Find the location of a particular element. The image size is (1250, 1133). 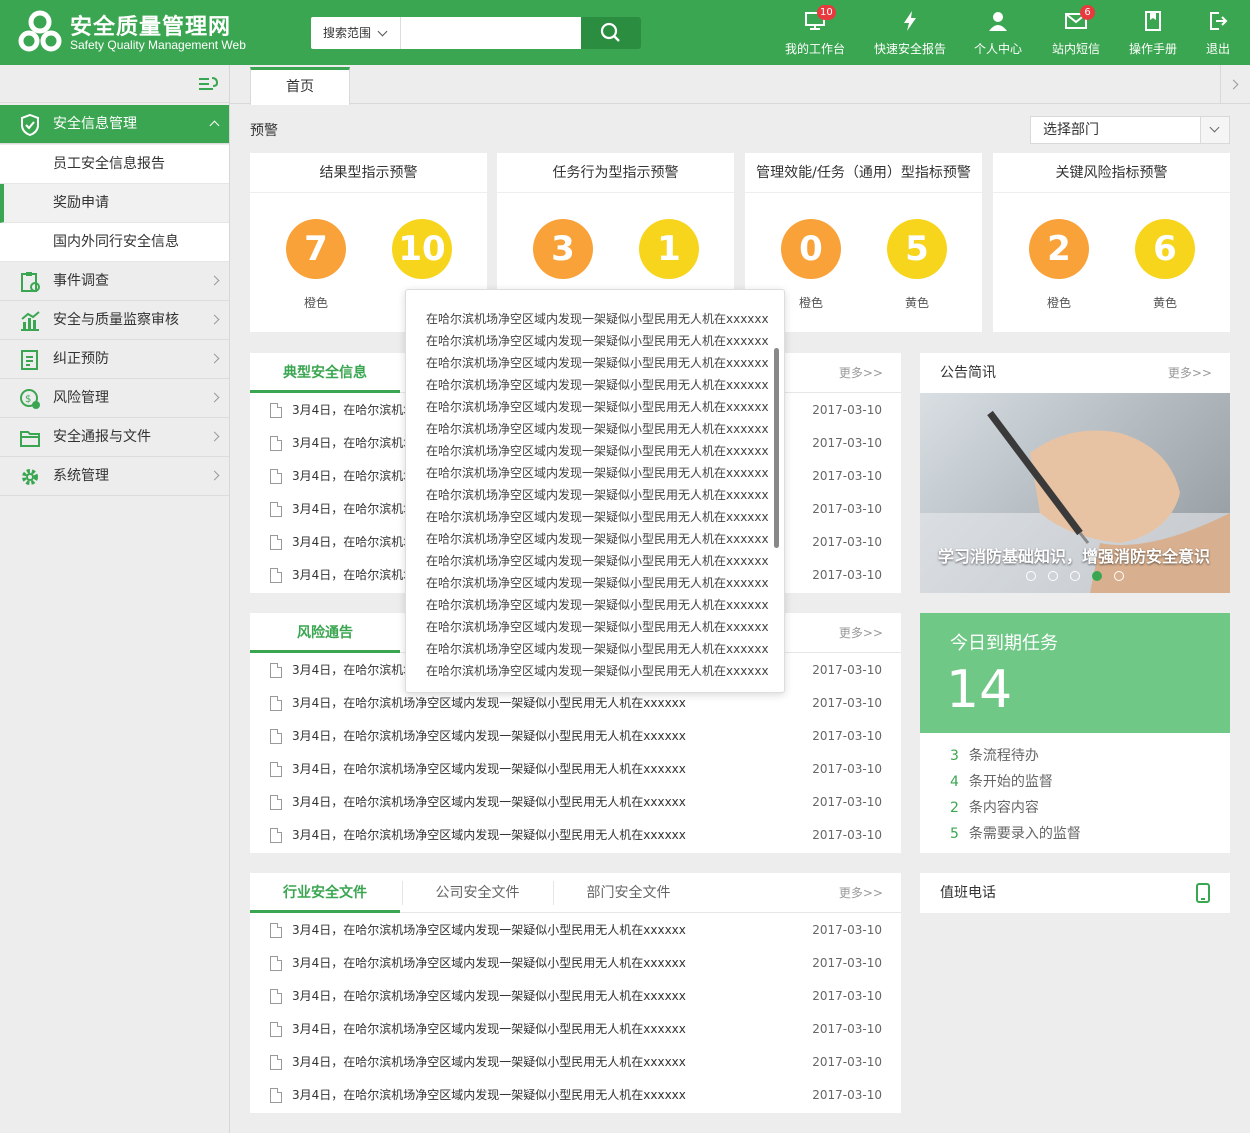

due-tasks-count: 14 is located at coordinates (979, 690).